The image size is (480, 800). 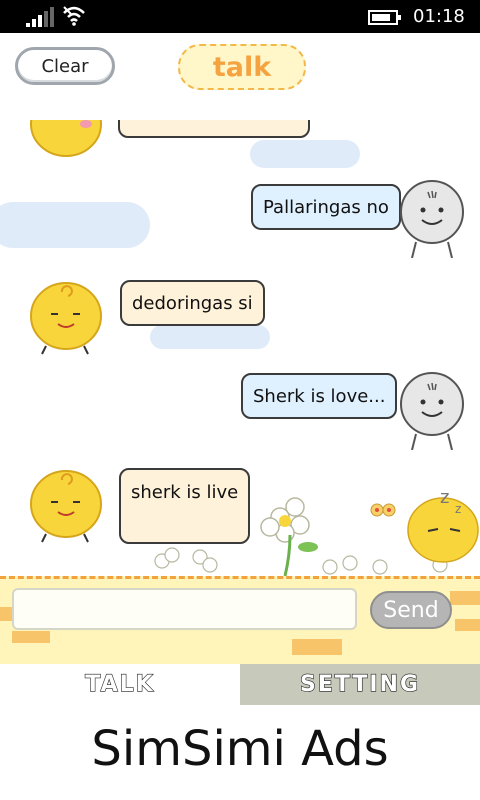 What do you see at coordinates (65, 66) in the screenshot?
I see `clear-button: Clear` at bounding box center [65, 66].